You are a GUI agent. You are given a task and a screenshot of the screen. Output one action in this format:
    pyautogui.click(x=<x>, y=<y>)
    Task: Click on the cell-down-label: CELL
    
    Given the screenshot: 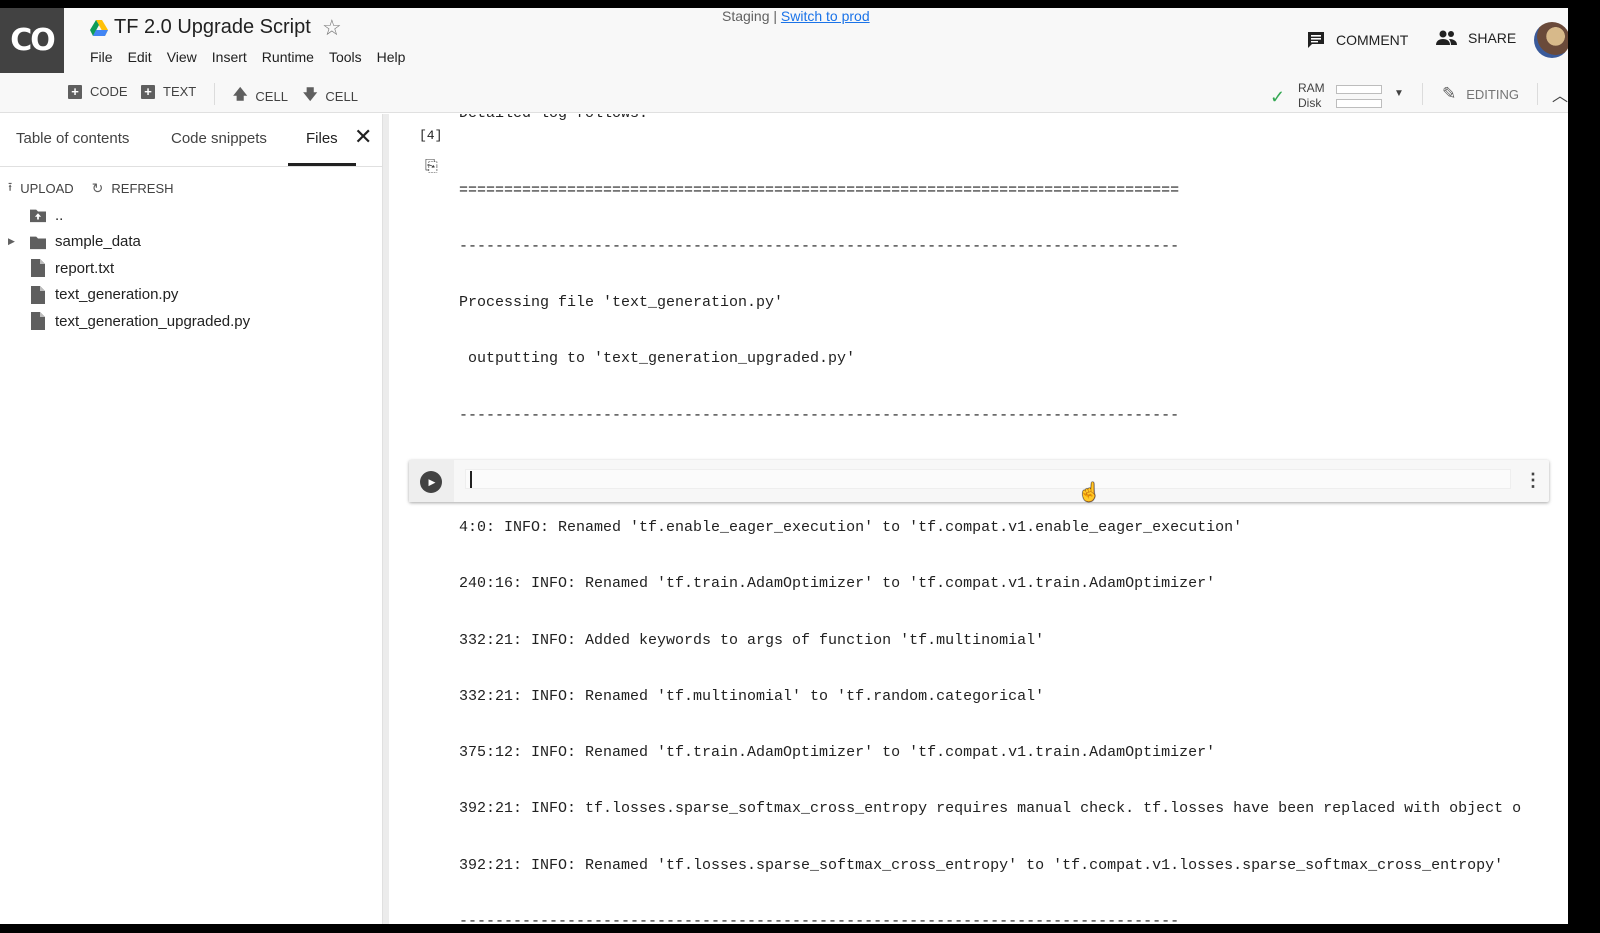 What is the action you would take?
    pyautogui.click(x=341, y=96)
    